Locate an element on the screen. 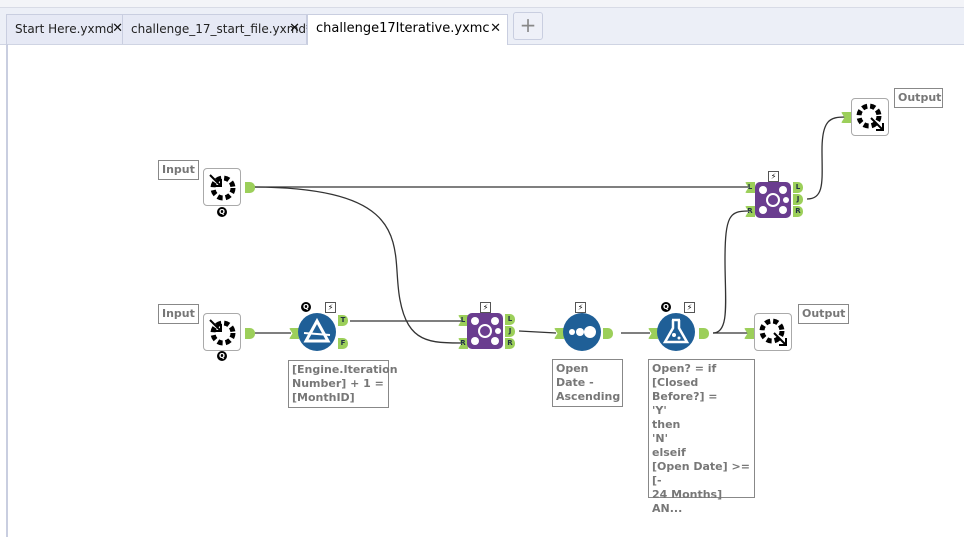 This screenshot has width=964, height=537. sort-annotation: Open Date - Ascending is located at coordinates (587, 383).